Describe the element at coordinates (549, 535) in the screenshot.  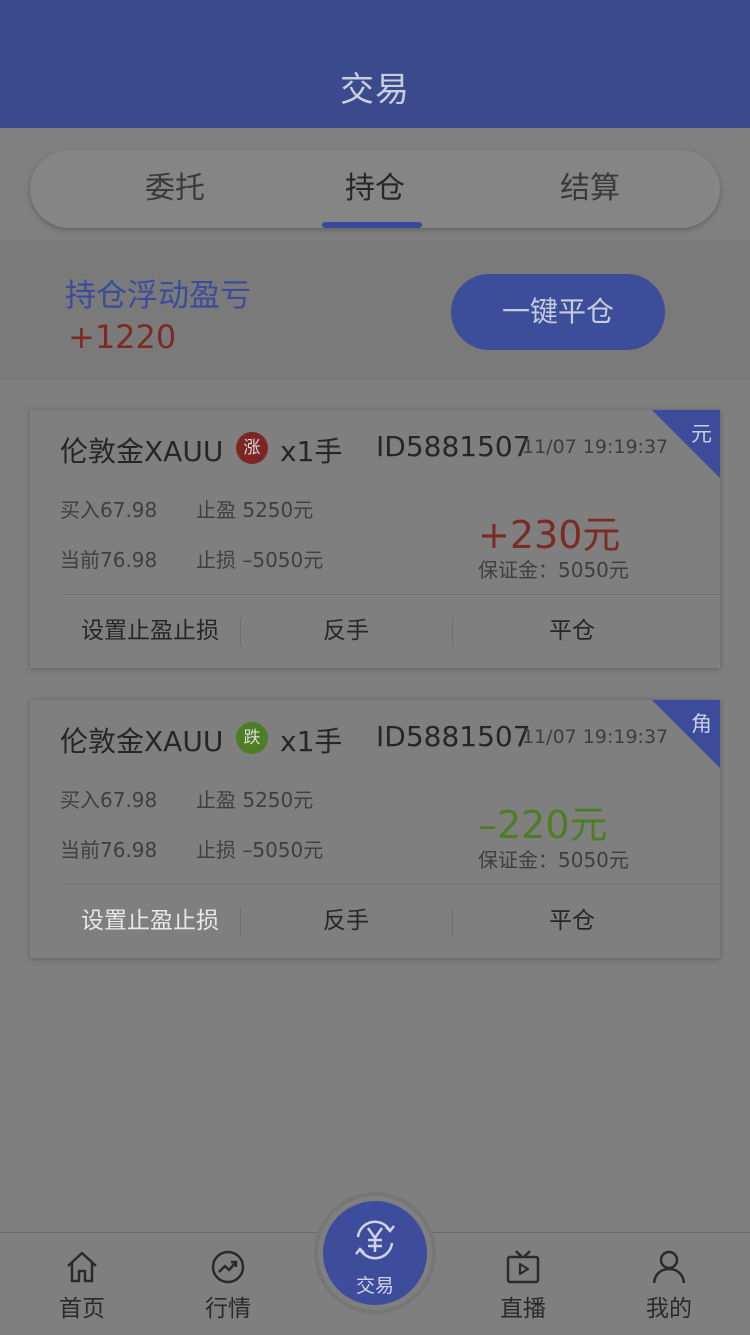
I see `position-pnl: +230元` at that location.